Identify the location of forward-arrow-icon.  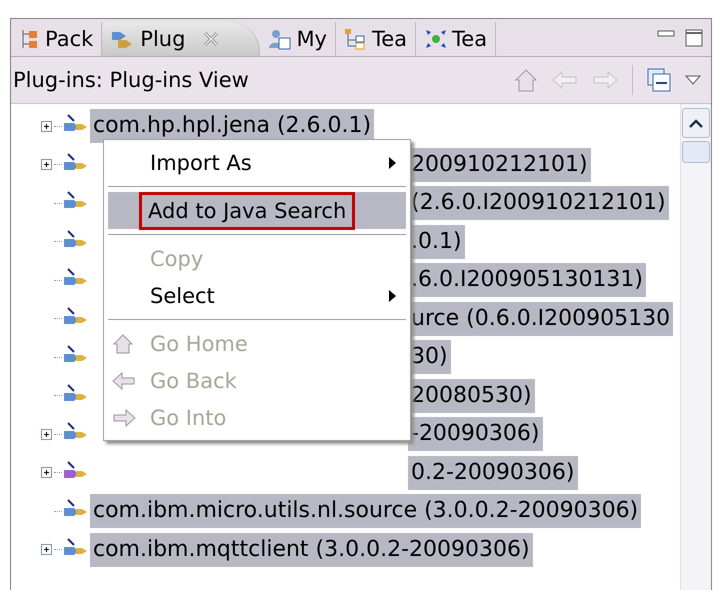
(124, 418).